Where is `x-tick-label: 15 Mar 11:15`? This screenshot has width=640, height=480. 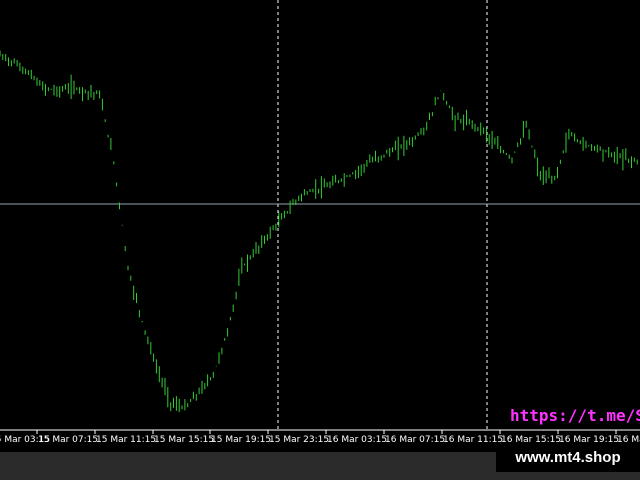
x-tick-label: 15 Mar 11:15 is located at coordinates (126, 440).